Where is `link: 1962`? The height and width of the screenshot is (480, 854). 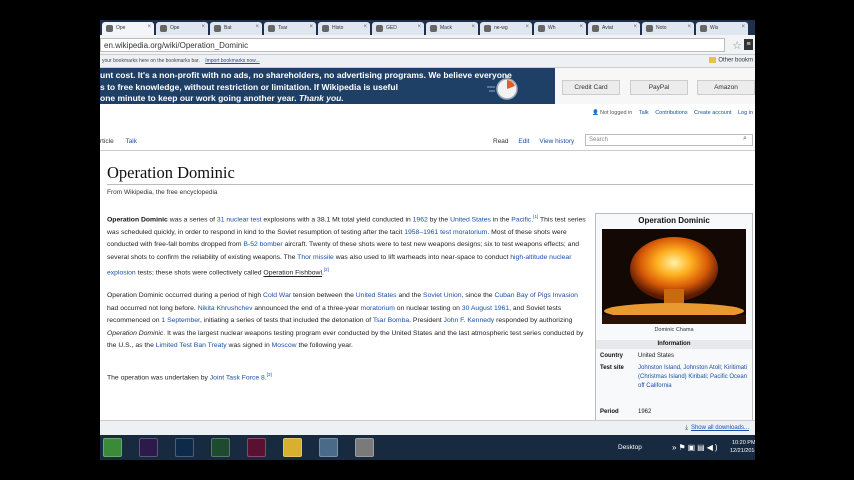
link: 1962 is located at coordinates (420, 219).